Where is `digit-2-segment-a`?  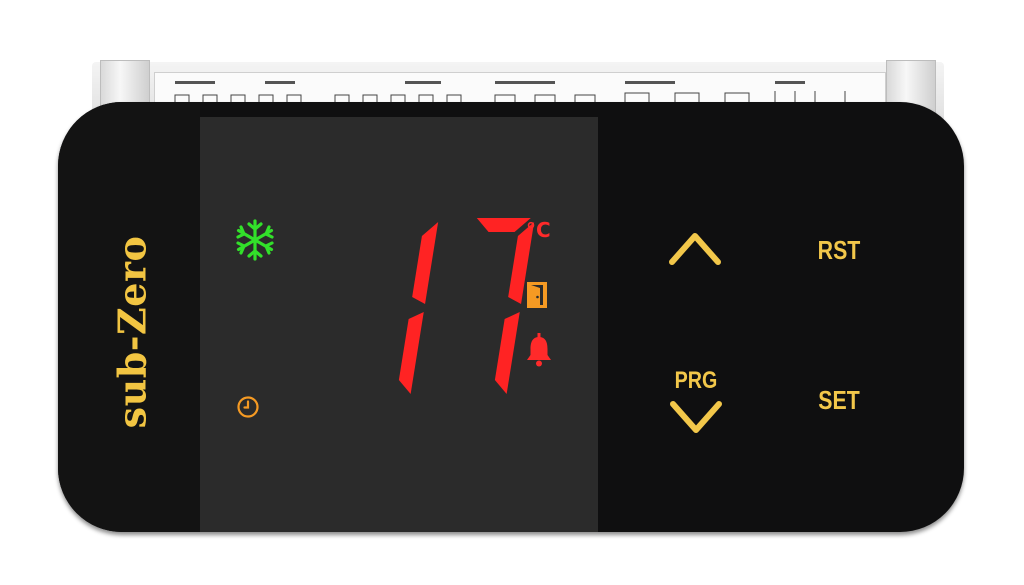
digit-2-segment-a is located at coordinates (503, 225).